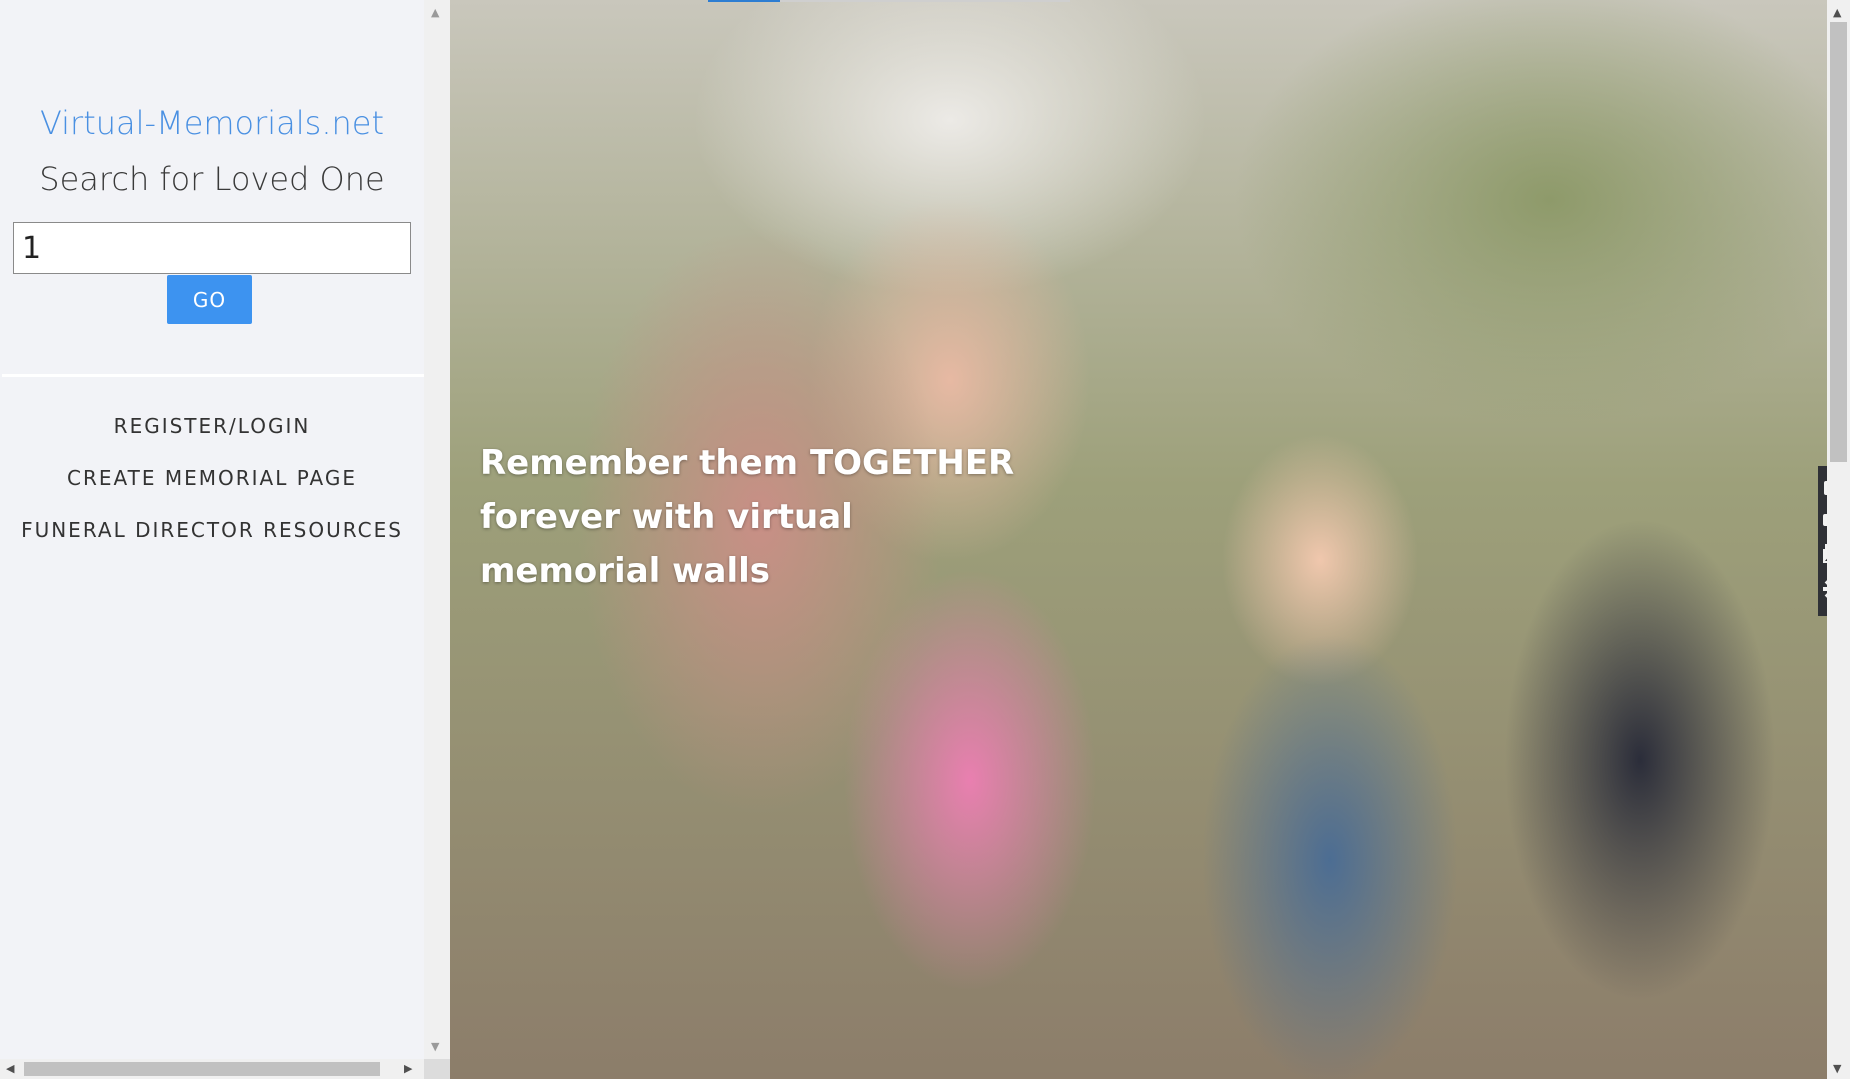 The height and width of the screenshot is (1079, 1850). I want to click on main-scroll-thumb, so click(1838, 242).